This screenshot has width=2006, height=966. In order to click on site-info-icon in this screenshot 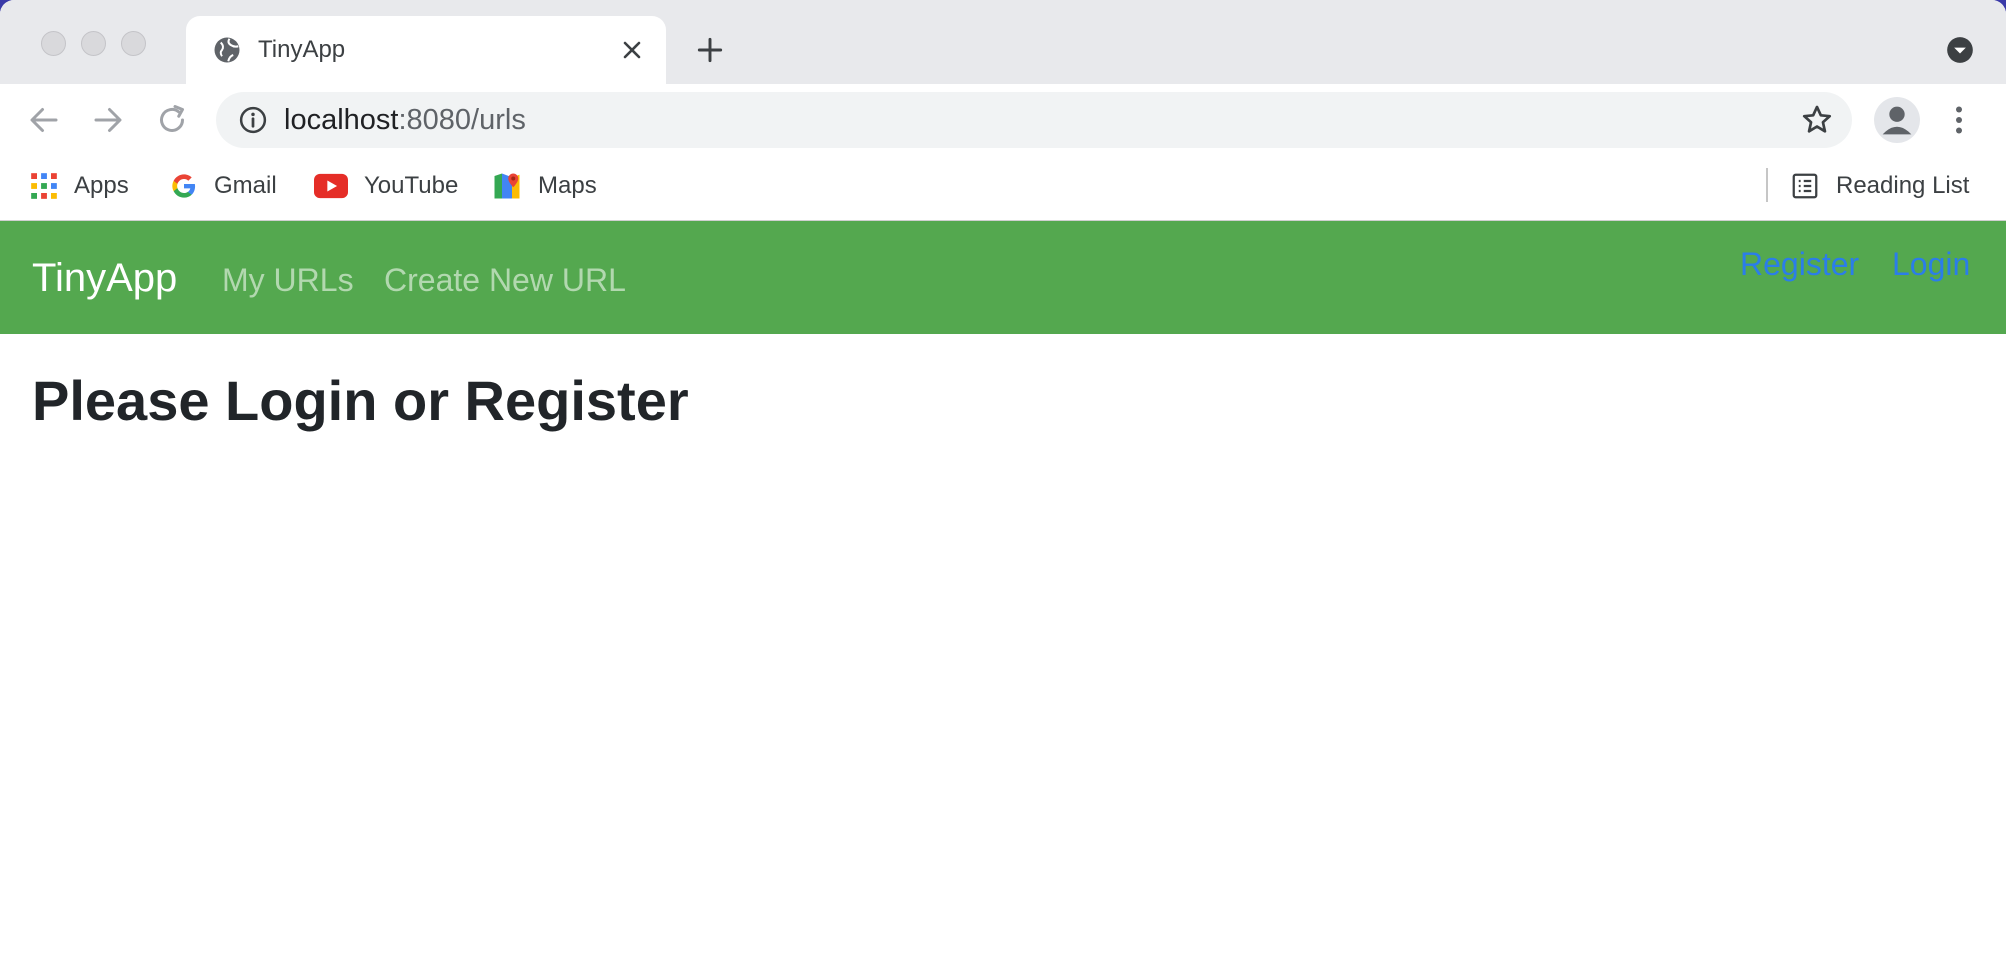, I will do `click(253, 120)`.